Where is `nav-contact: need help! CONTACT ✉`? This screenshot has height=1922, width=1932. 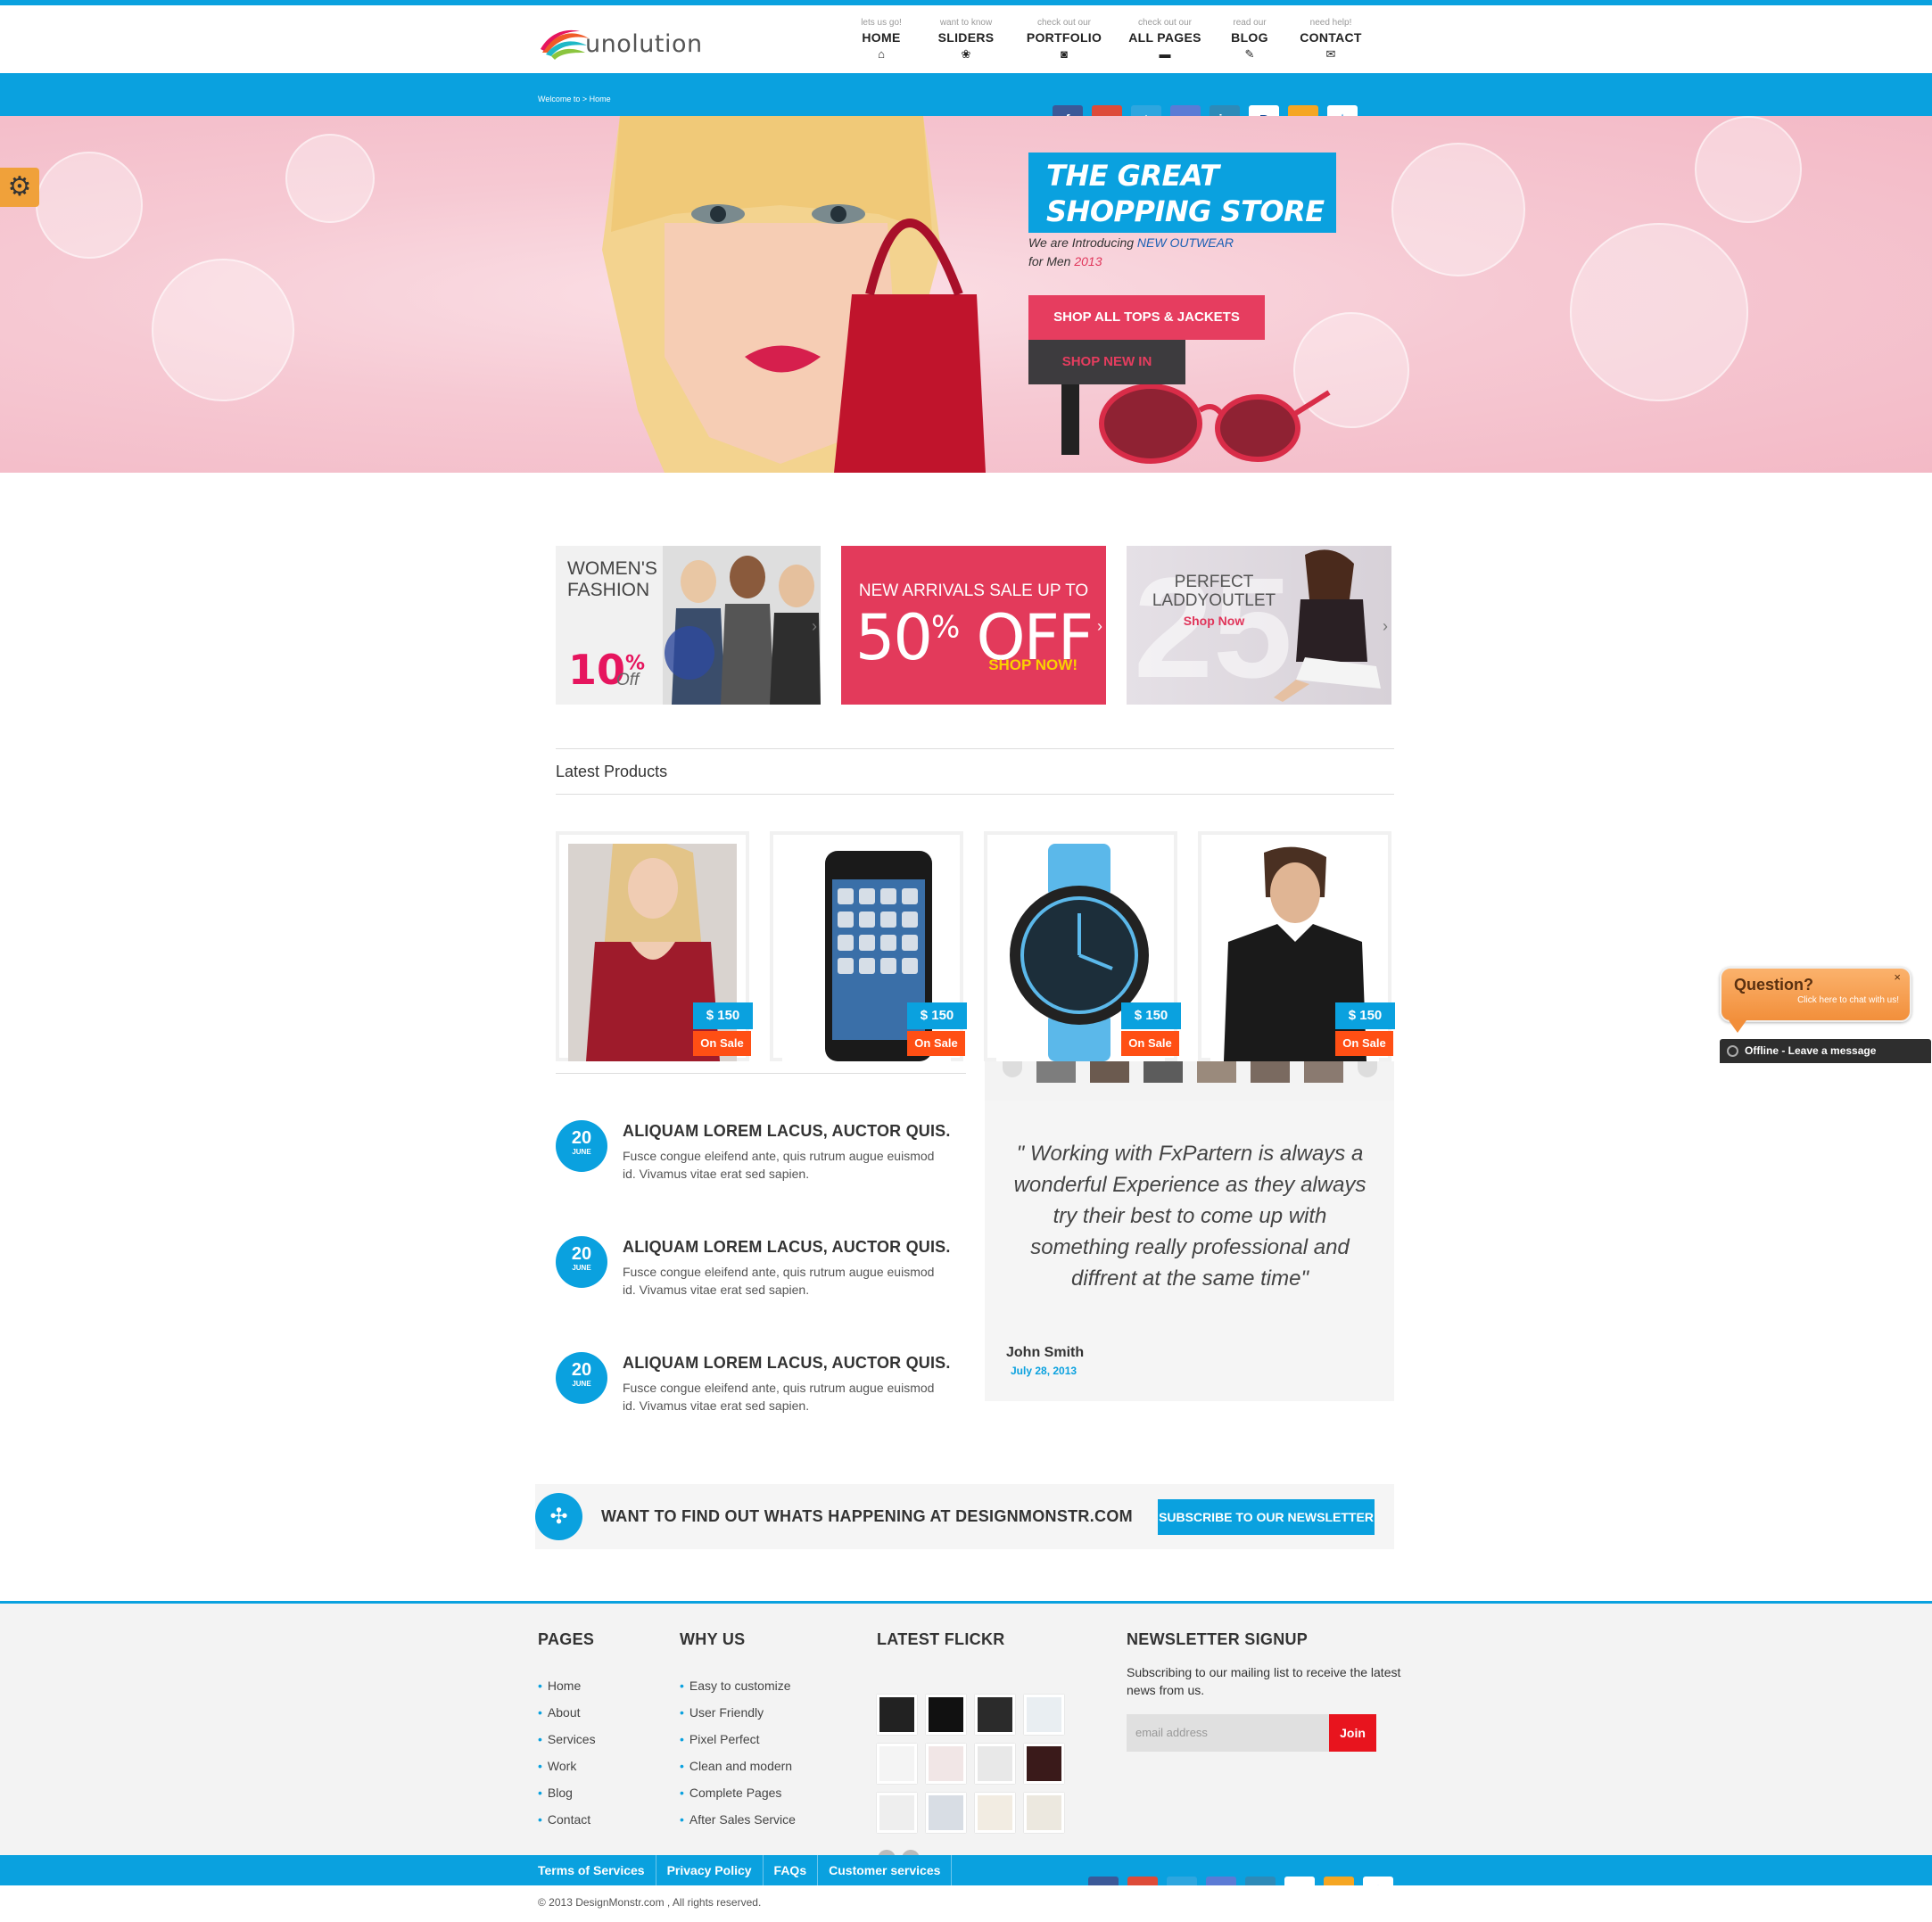 nav-contact: need help! CONTACT ✉ is located at coordinates (1331, 40).